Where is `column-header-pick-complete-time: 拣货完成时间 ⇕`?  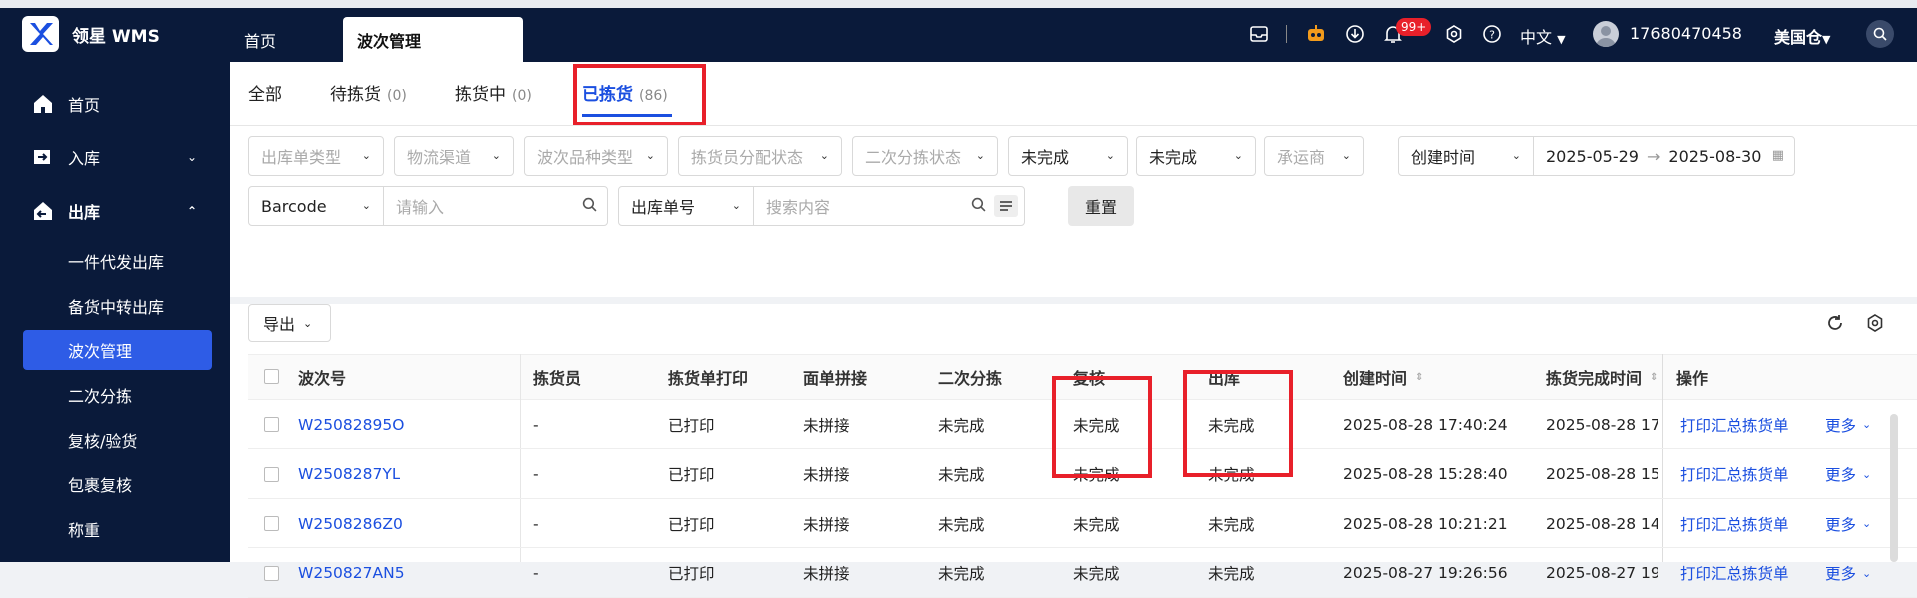
column-header-pick-complete-time: 拣货完成时间 ⇕ is located at coordinates (1602, 377).